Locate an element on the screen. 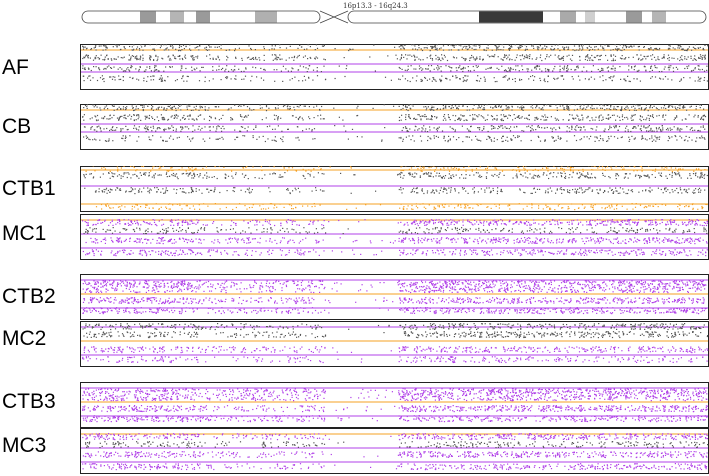 The image size is (709, 476). track-panel-cb is located at coordinates (394, 127).